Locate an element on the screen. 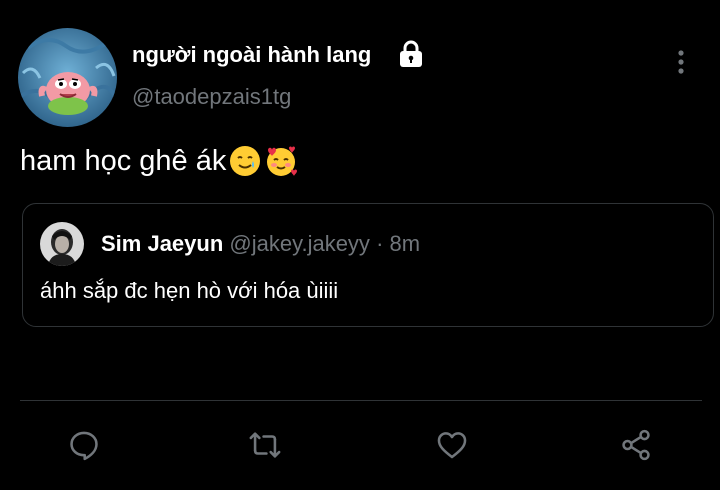  quoted-author-handle: @jakey.jakeyy is located at coordinates (299, 243).